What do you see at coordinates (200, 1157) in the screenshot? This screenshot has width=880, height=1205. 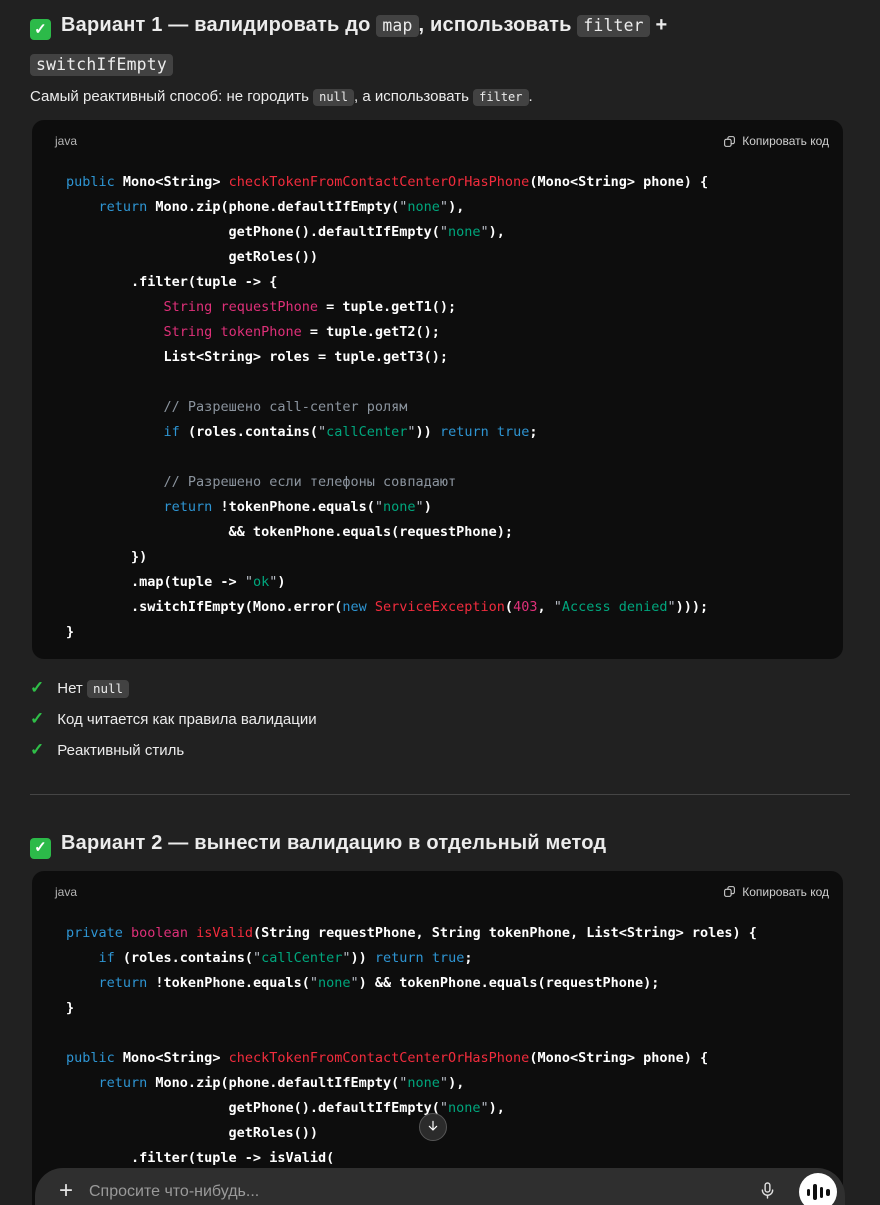 I see `code-line: .filter(tuple -> isValid(` at bounding box center [200, 1157].